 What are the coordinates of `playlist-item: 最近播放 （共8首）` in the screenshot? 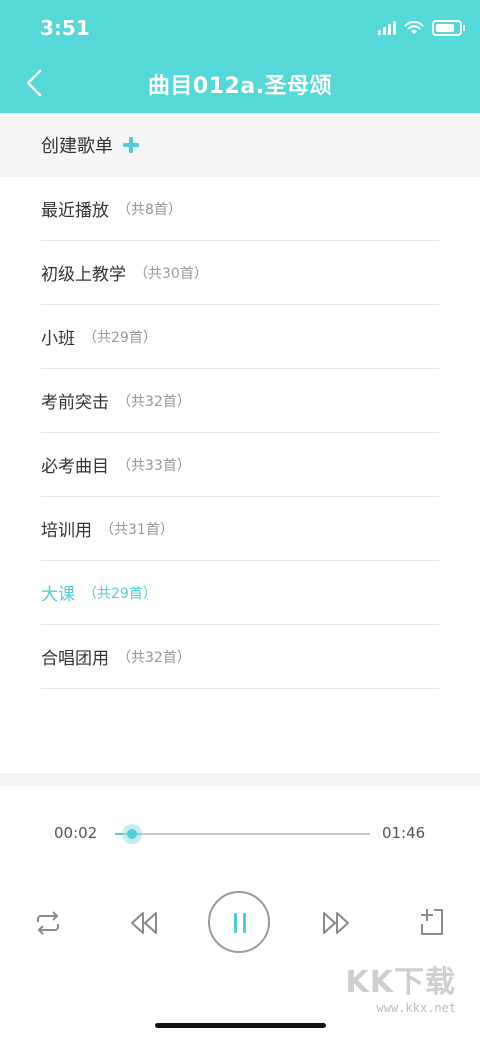 It's located at (240, 209).